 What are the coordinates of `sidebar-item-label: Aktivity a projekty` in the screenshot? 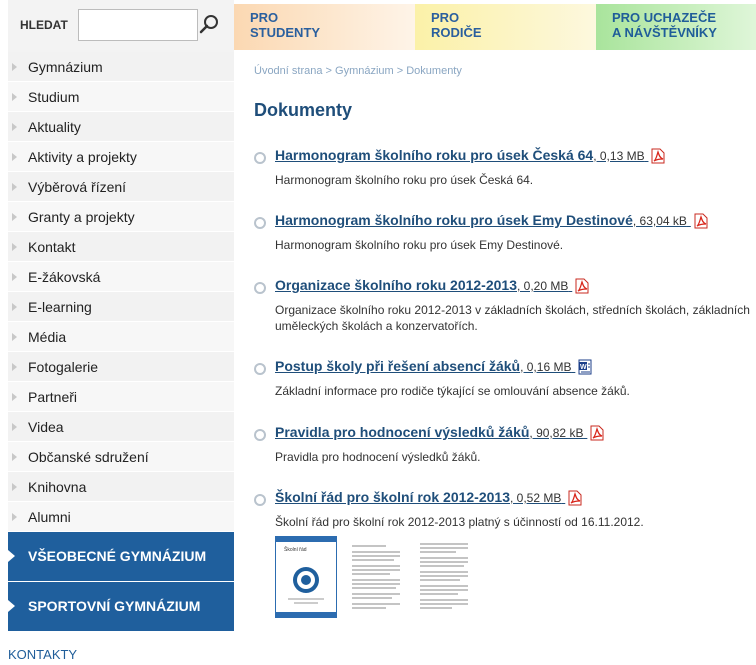 It's located at (82, 157).